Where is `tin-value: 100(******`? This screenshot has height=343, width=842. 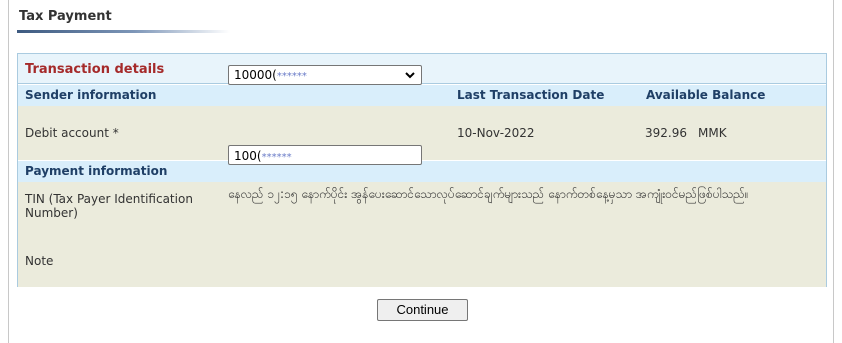
tin-value: 100(****** is located at coordinates (263, 156).